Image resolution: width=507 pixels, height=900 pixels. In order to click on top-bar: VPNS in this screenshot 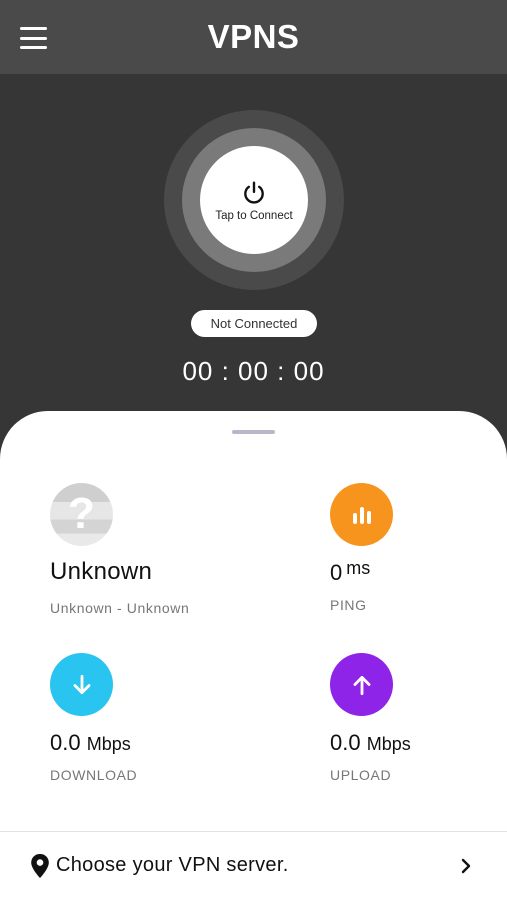, I will do `click(253, 37)`.